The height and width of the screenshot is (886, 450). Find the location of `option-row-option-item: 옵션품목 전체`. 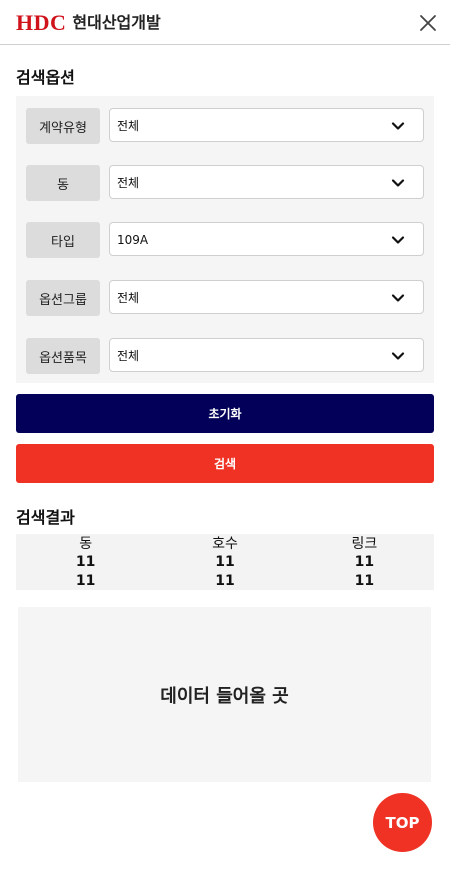

option-row-option-item: 옵션품목 전체 is located at coordinates (225, 356).